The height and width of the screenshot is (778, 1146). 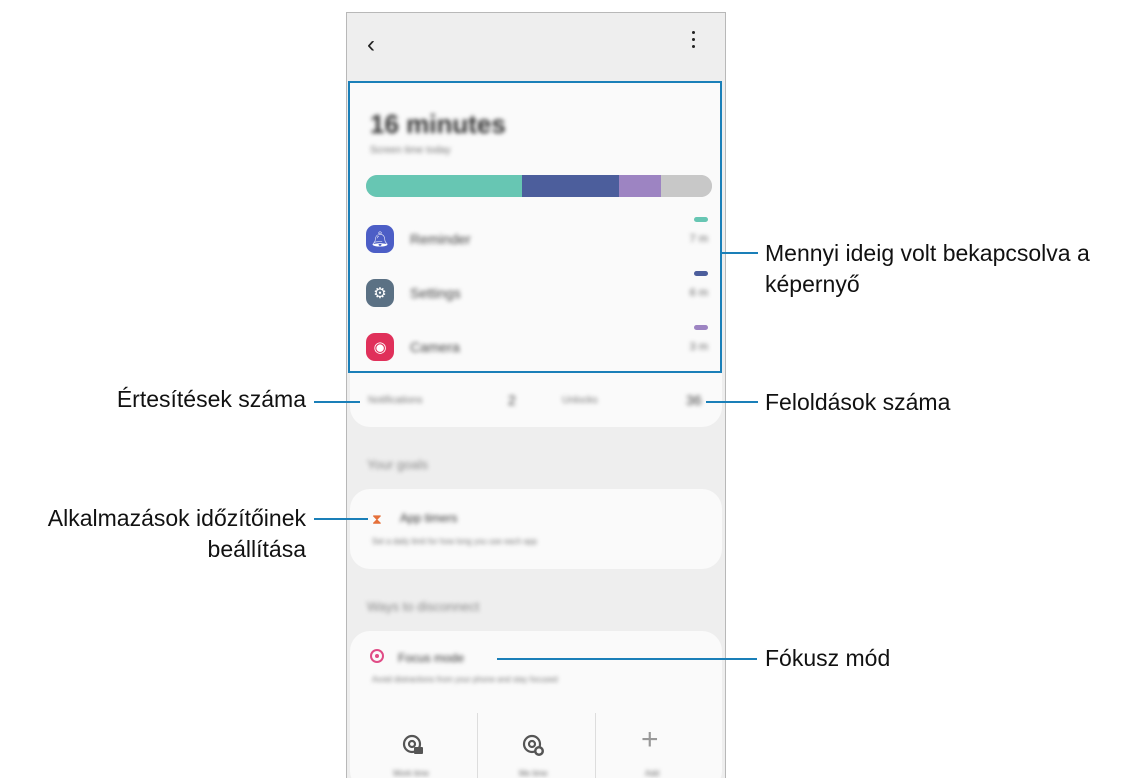 I want to click on focus-work-icon, so click(x=412, y=744).